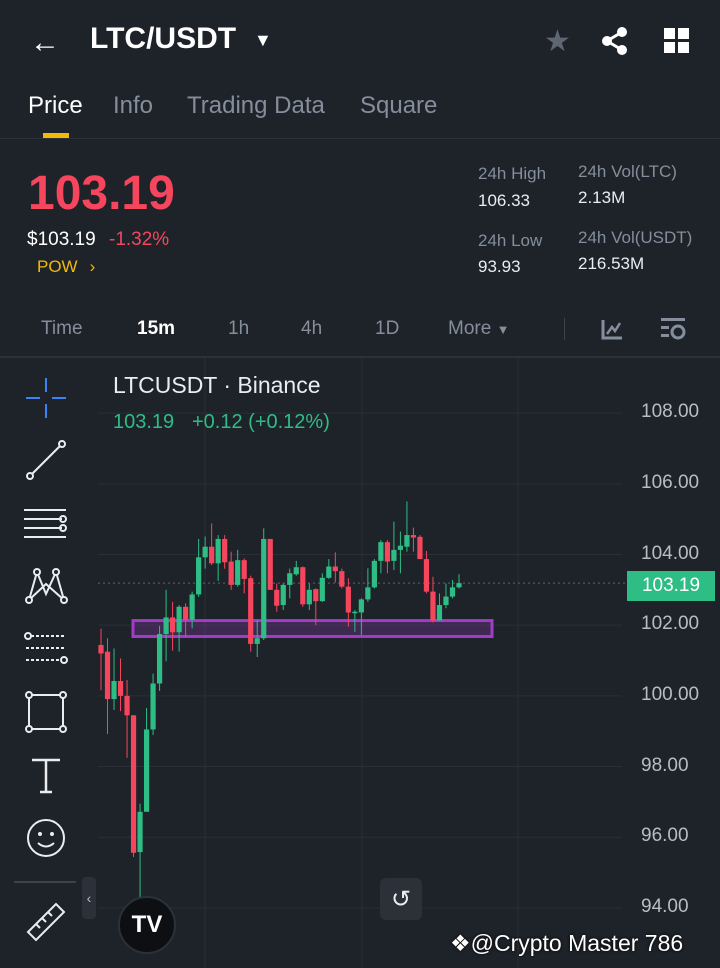 This screenshot has width=720, height=968. I want to click on y-tick-label: 102.00, so click(670, 624).